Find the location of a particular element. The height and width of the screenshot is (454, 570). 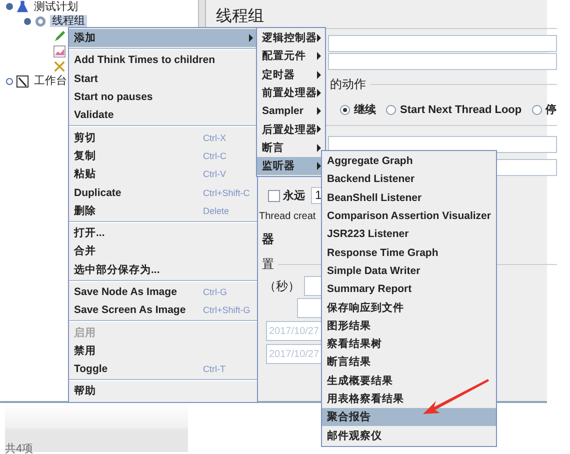

group-label: 置 is located at coordinates (268, 264).